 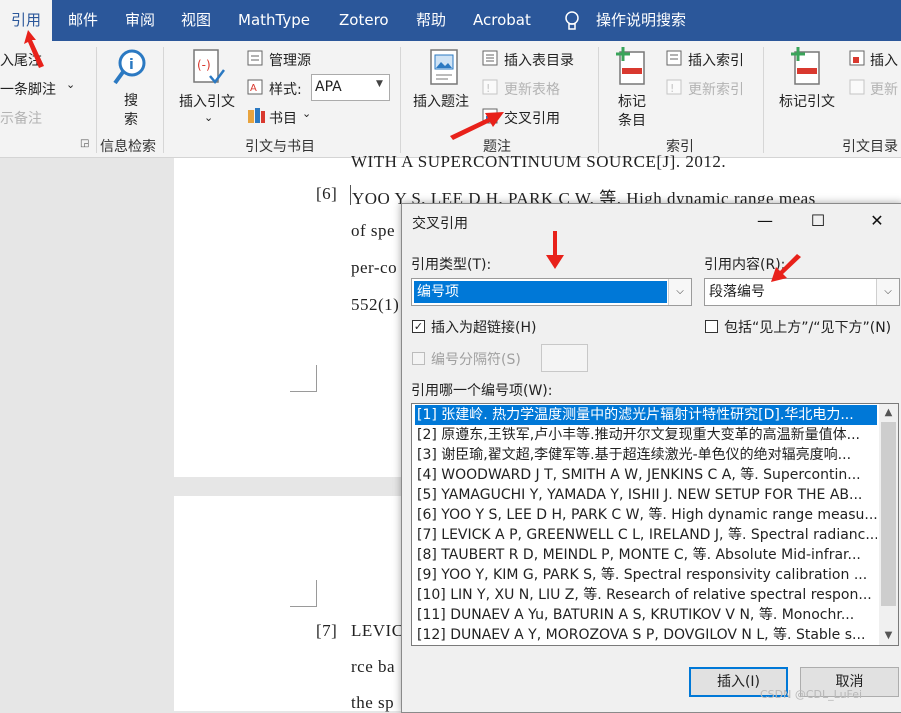 I want to click on insert-toa-icon, so click(x=857, y=58).